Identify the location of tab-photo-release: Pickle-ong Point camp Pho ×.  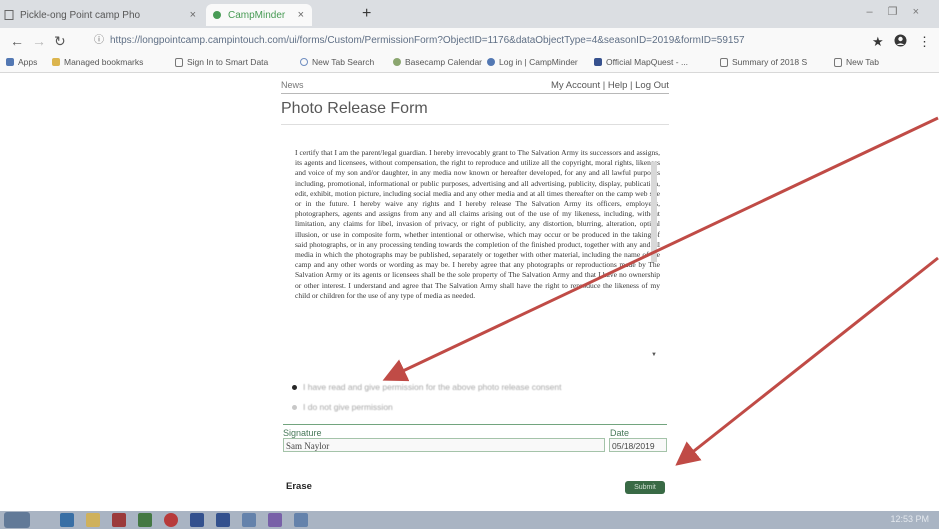
(104, 15).